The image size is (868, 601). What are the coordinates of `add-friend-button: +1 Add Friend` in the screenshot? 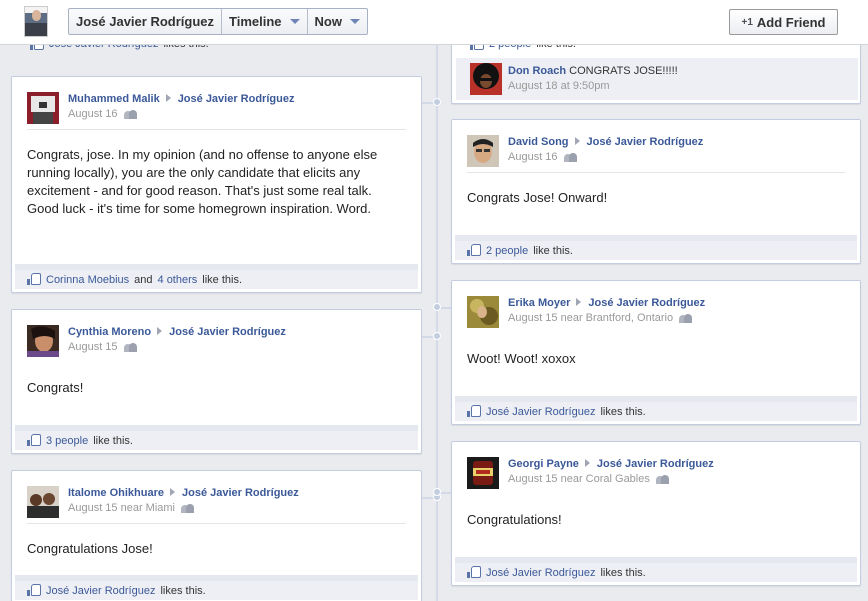 It's located at (783, 22).